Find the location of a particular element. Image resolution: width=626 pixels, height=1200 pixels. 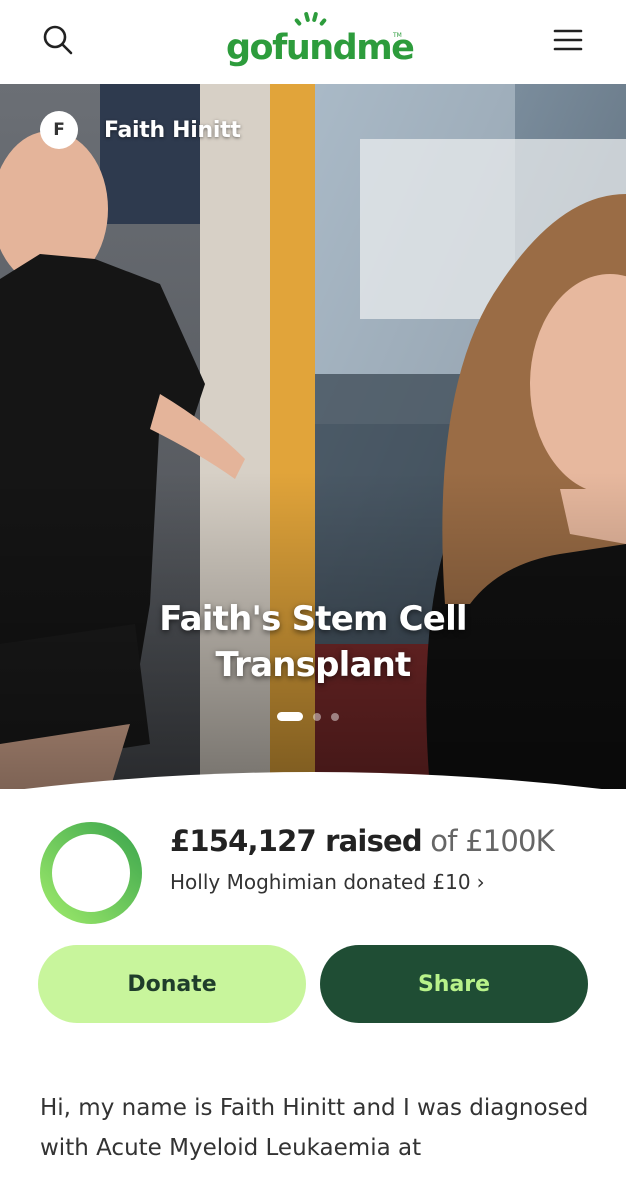

story-fade-overlay is located at coordinates (313, 1180).